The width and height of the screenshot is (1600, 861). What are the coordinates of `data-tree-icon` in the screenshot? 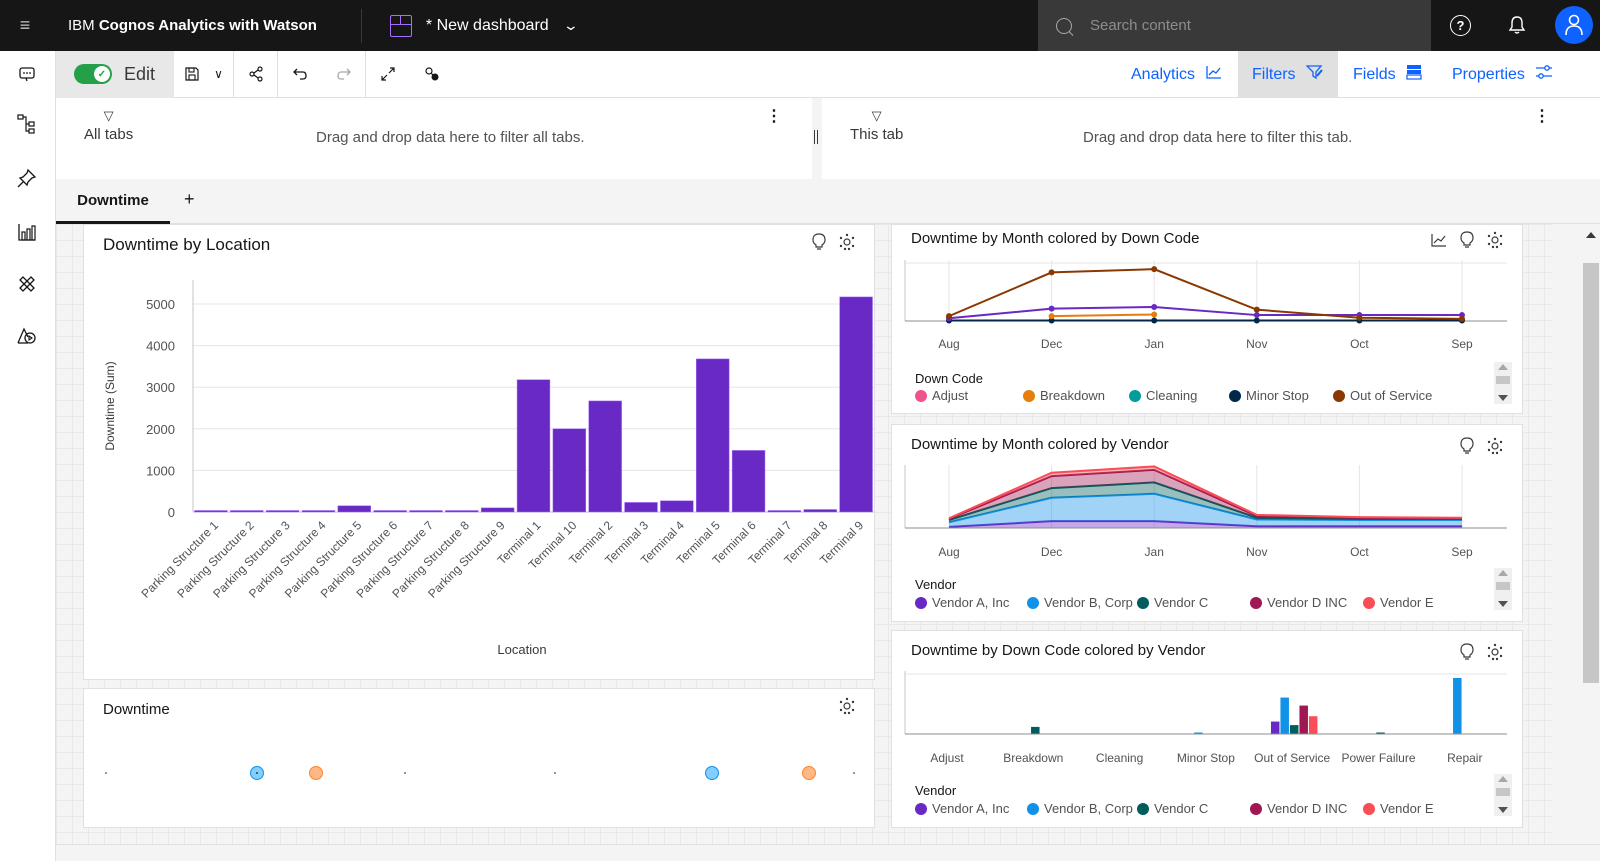 It's located at (27, 125).